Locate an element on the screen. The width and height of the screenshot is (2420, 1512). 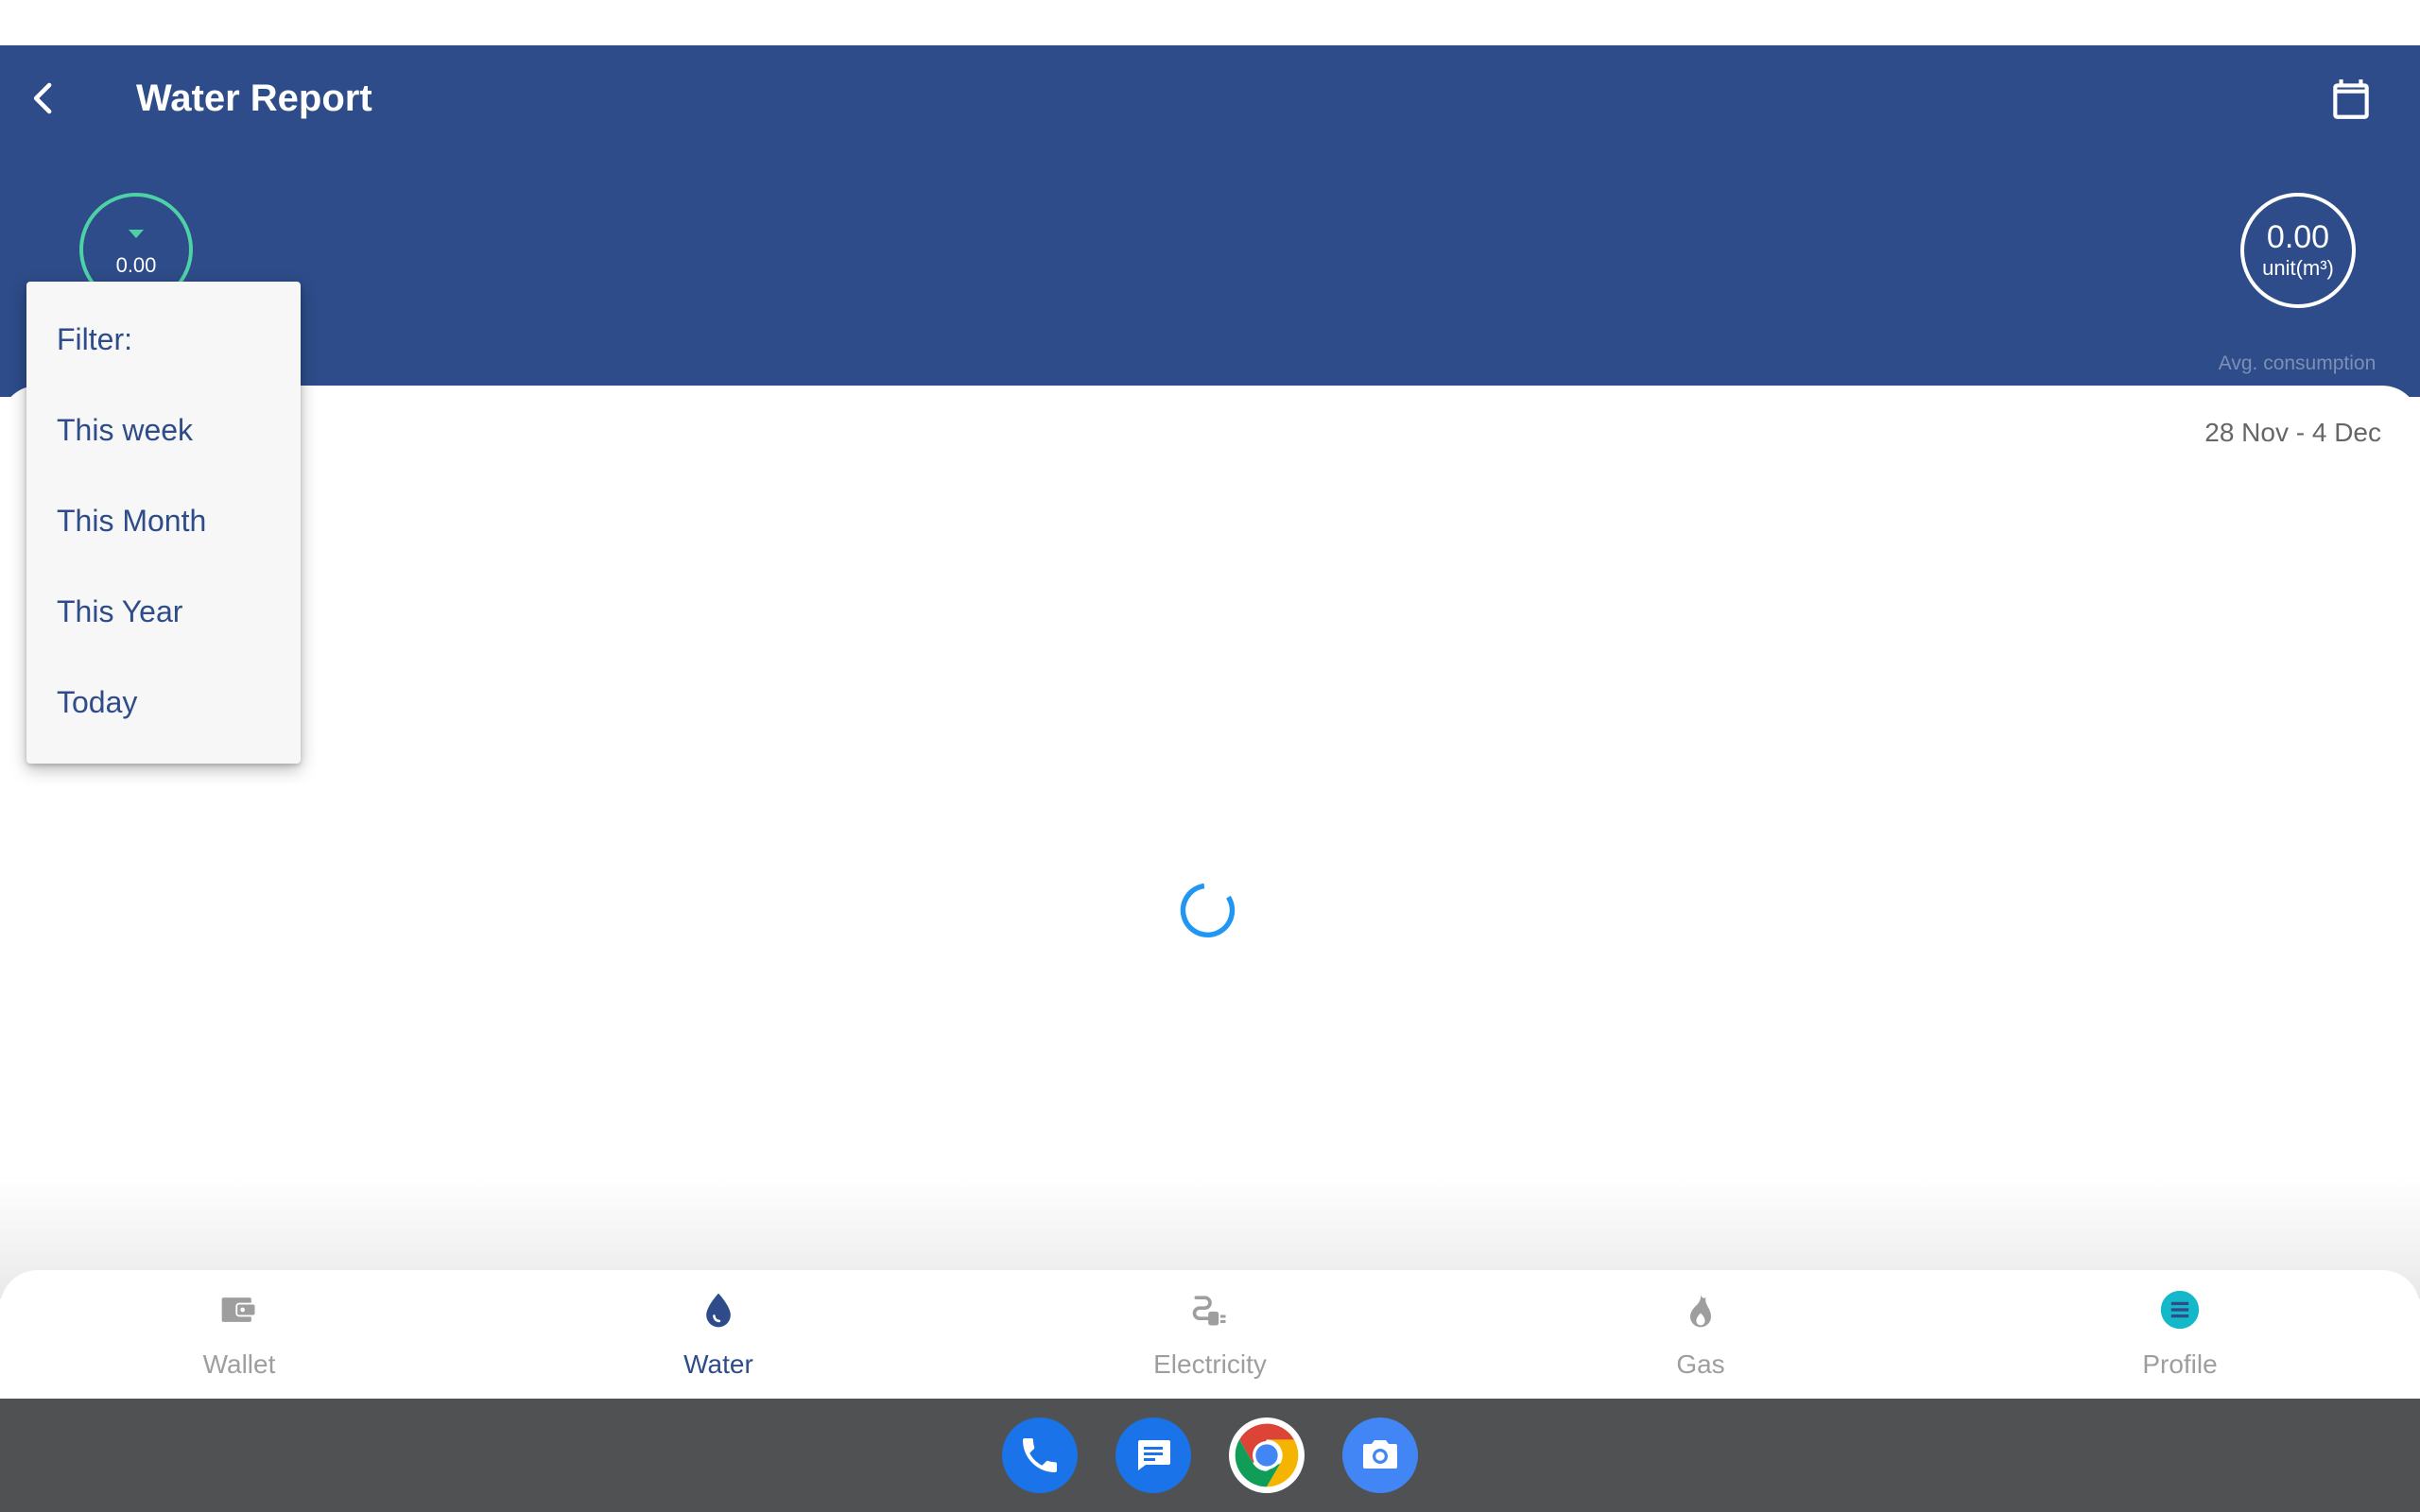
chrome-icon is located at coordinates (1267, 1455).